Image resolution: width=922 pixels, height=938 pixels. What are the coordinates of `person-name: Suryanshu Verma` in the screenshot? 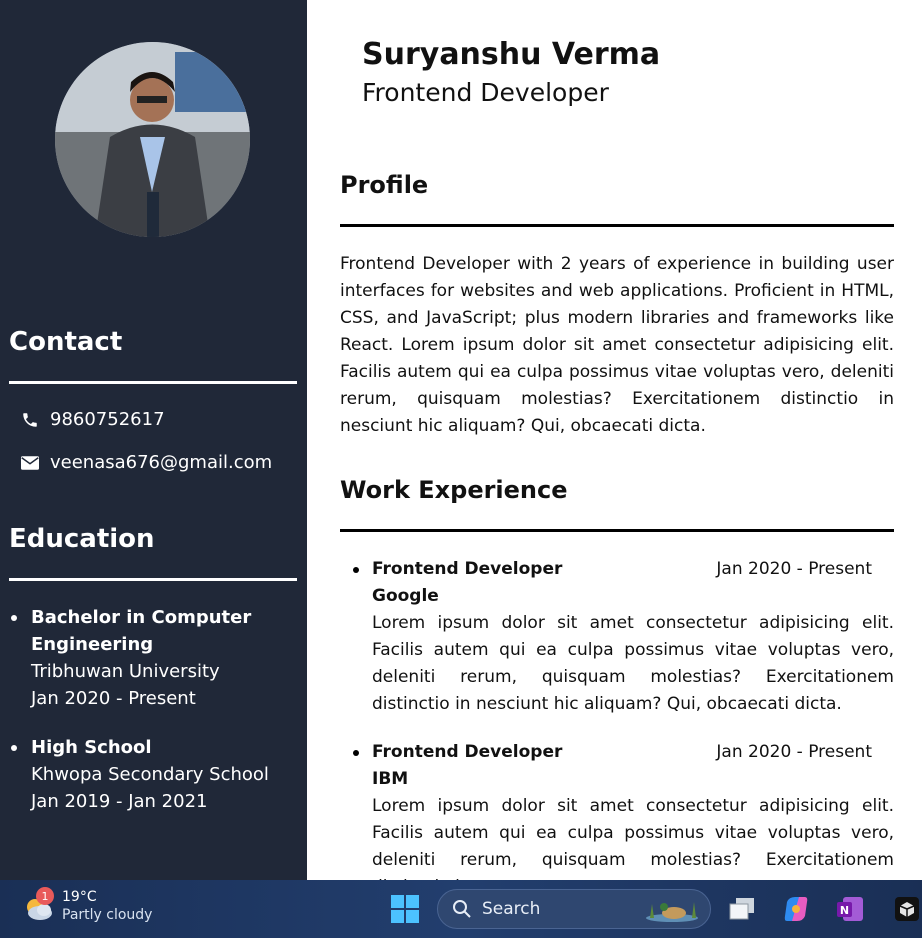 It's located at (511, 54).